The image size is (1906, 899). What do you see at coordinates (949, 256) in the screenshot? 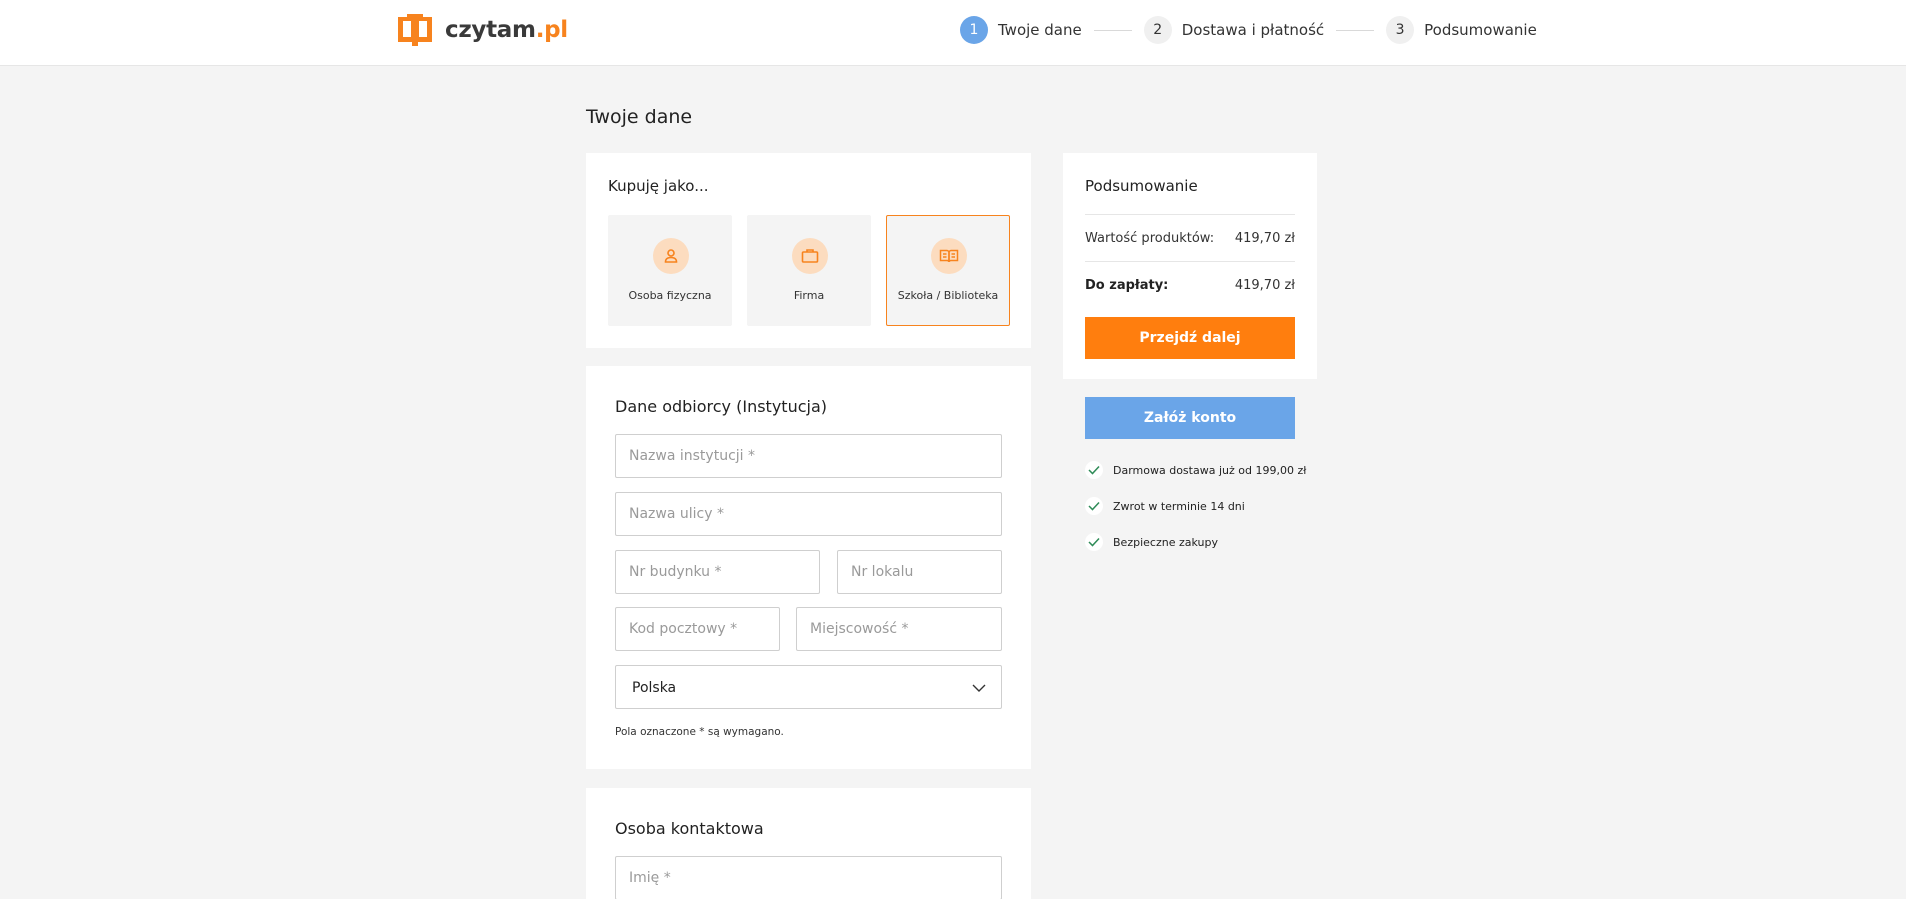
I see `open-book-icon` at bounding box center [949, 256].